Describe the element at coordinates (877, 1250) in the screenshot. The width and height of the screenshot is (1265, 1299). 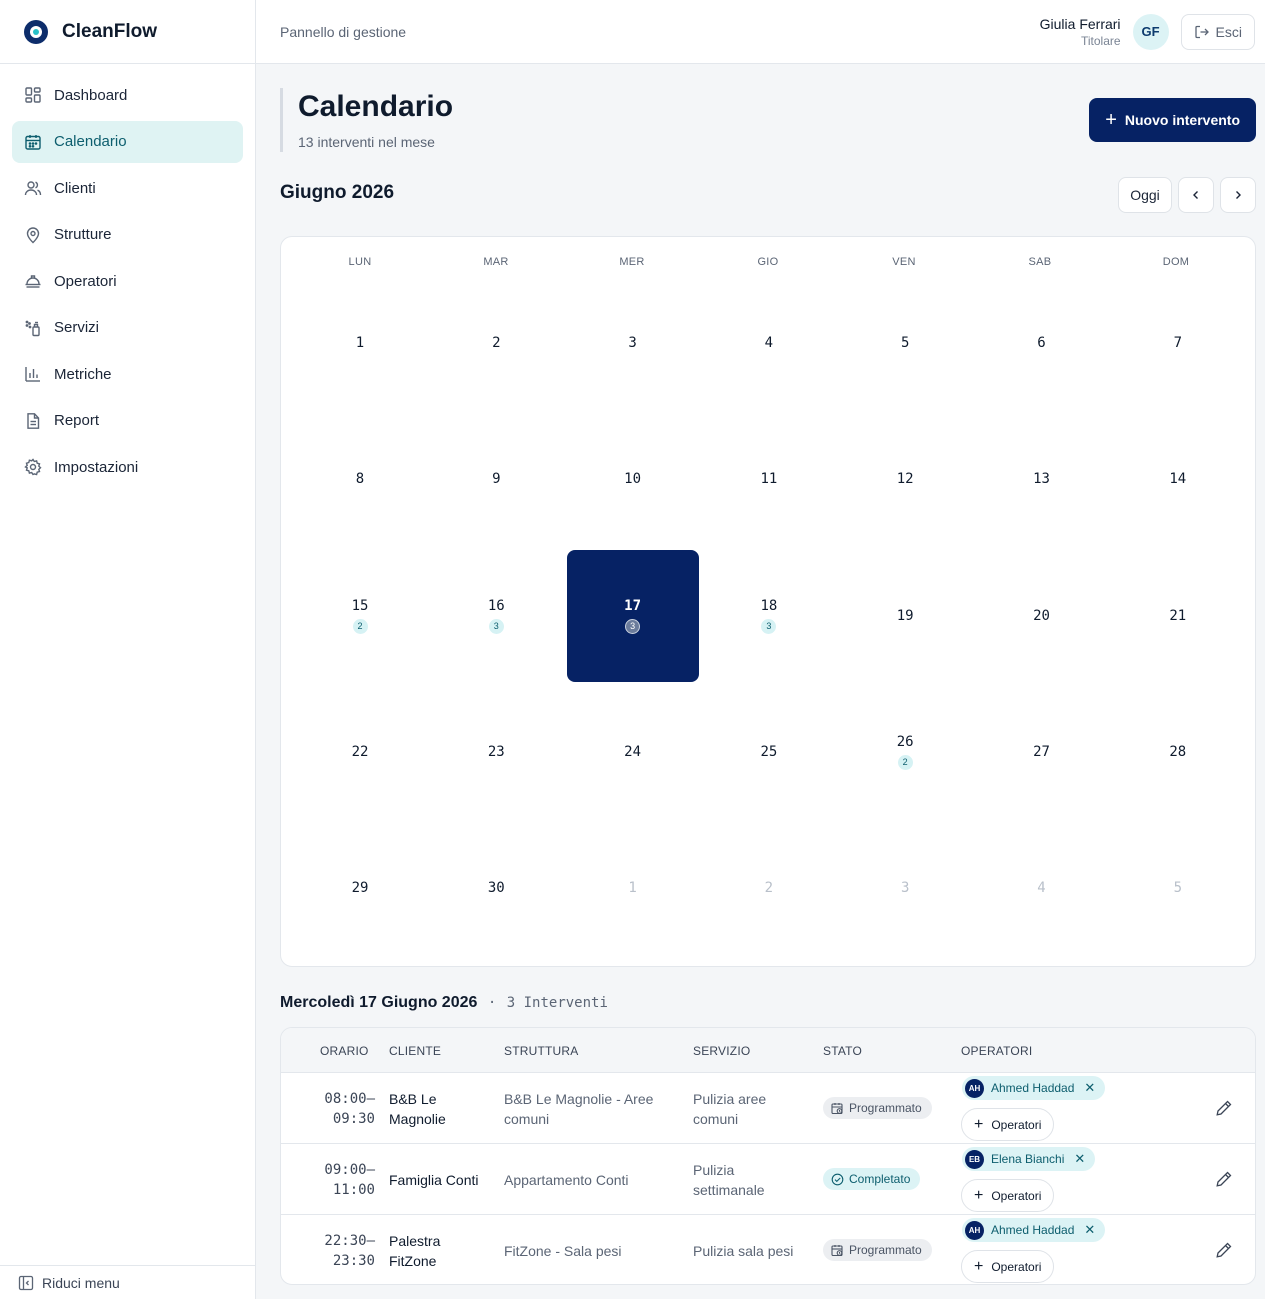
I see `status-badge: Programmato` at that location.